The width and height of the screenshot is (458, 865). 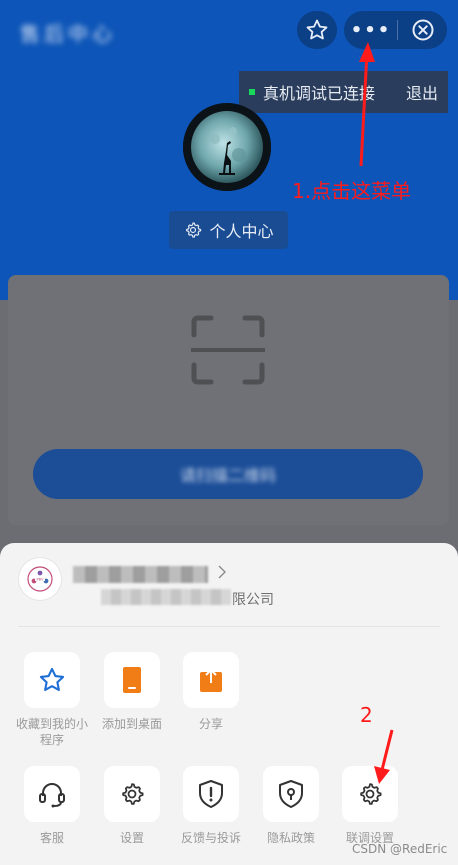 I want to click on share-button, so click(x=211, y=680).